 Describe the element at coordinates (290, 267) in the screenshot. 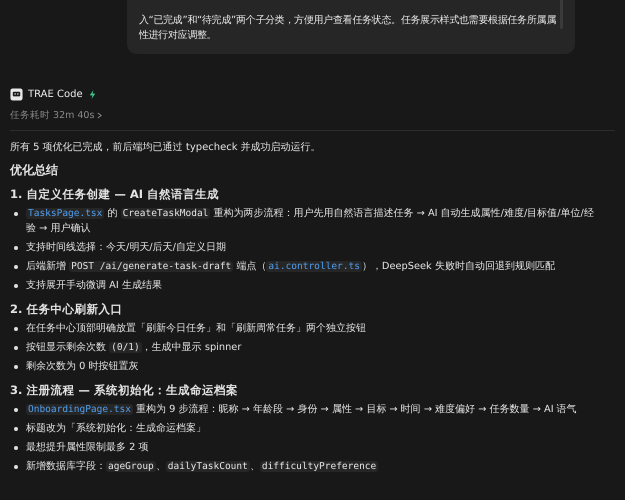

I see `list-item-text: 后端新增 POST /ai/generate-task-draft 端点（ ai.controller.ts ），DeepSeek 失败时自动回退到规则匹配` at that location.